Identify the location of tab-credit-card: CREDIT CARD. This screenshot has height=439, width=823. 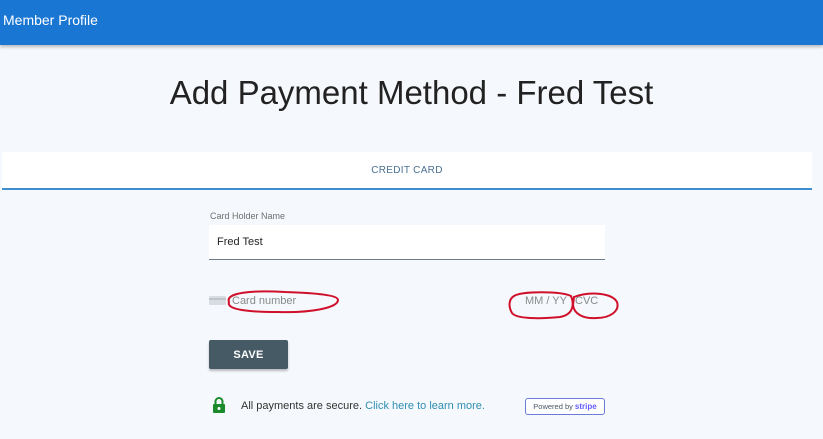
(407, 170).